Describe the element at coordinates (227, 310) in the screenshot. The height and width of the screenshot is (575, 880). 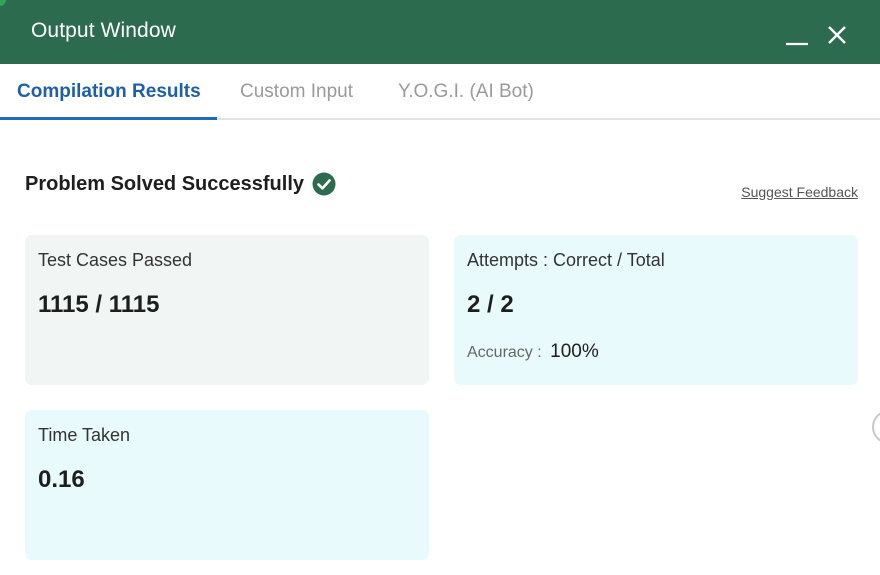
I see `test-cases-card: Test Cases Passed 1115 / 1115` at that location.